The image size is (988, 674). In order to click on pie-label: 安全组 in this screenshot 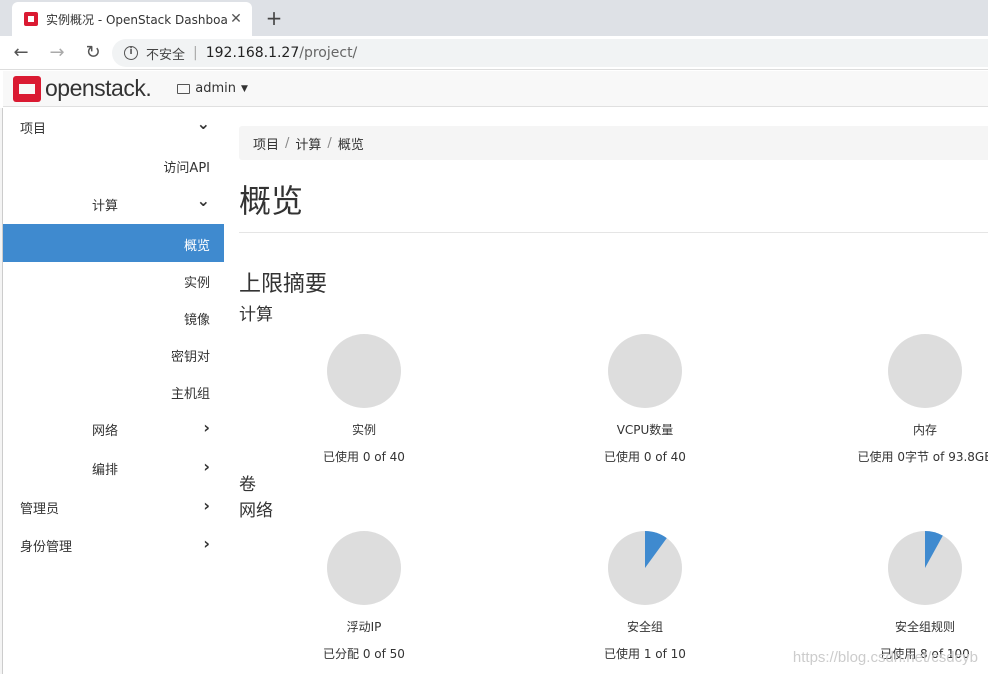, I will do `click(644, 627)`.